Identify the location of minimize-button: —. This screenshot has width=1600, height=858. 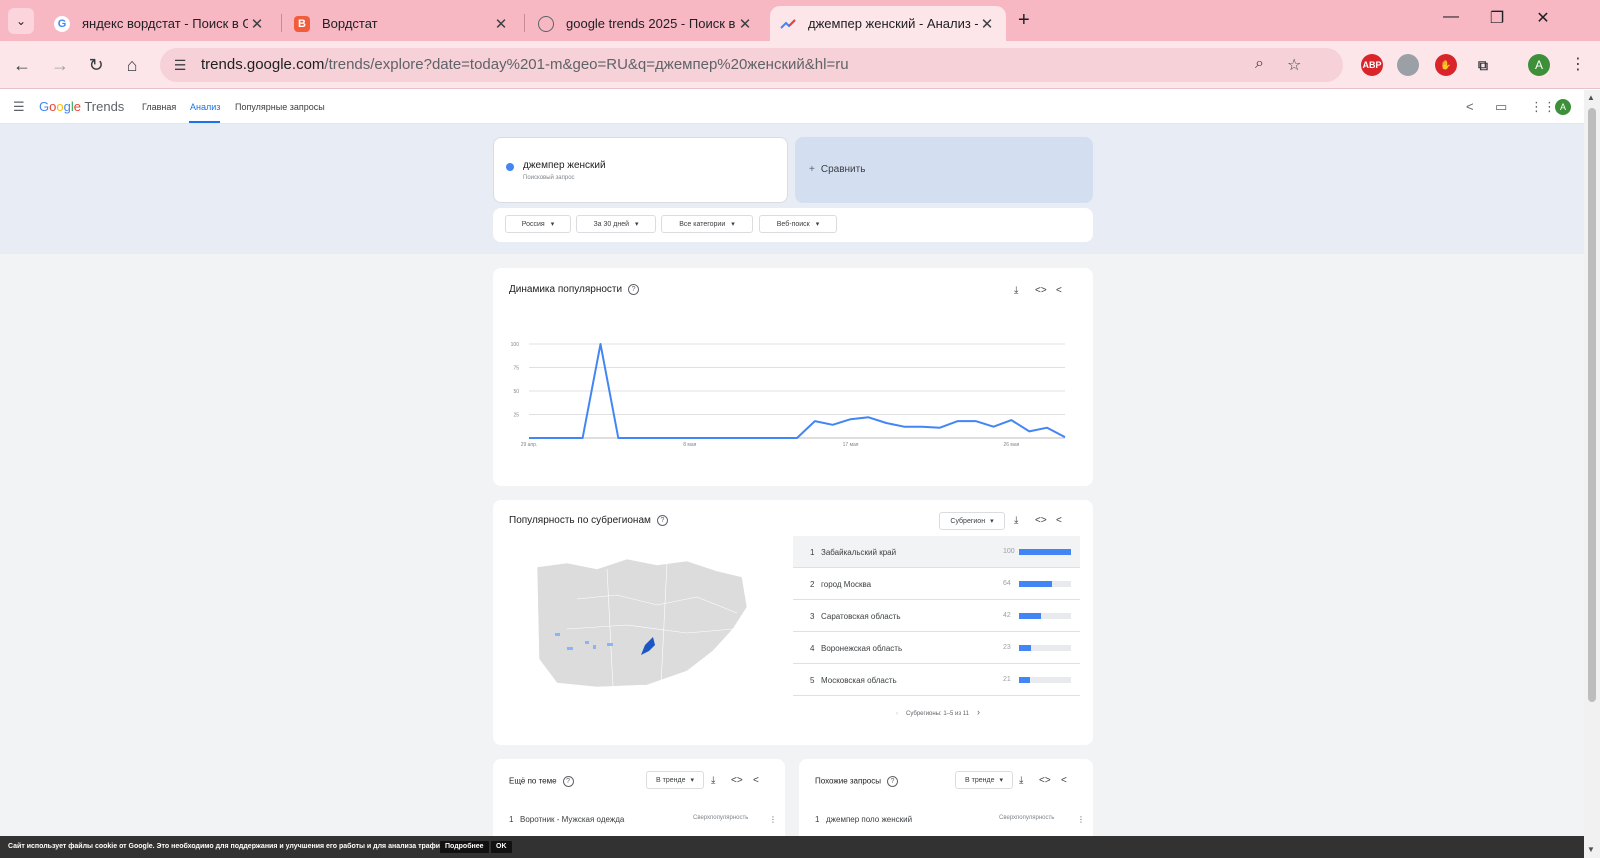
(1451, 17).